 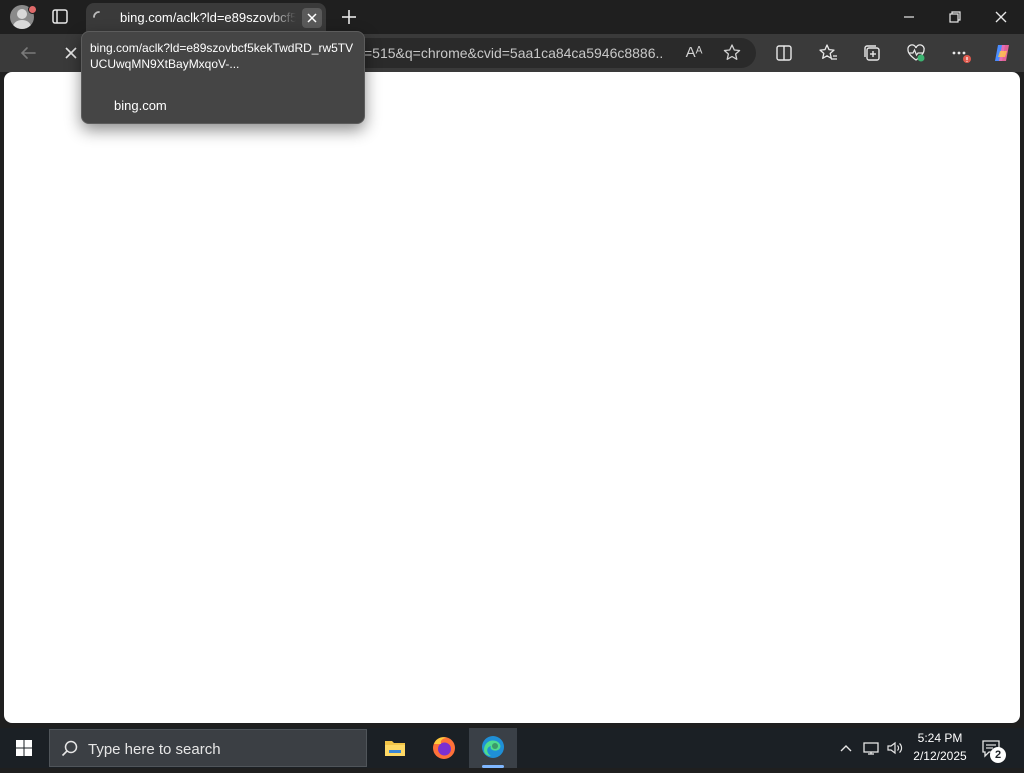 What do you see at coordinates (940, 756) in the screenshot?
I see `clock-date: 2/12/2025` at bounding box center [940, 756].